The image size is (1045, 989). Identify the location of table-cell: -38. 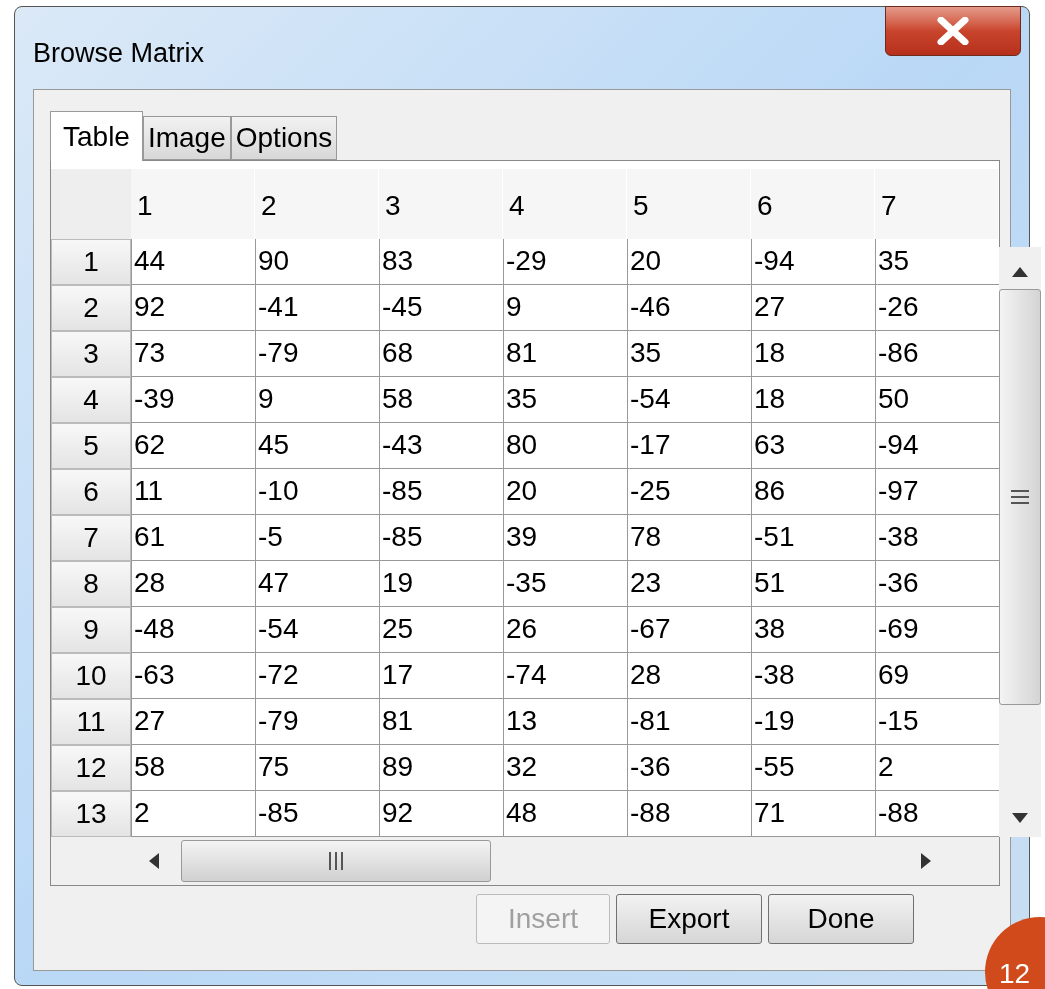
(813, 676).